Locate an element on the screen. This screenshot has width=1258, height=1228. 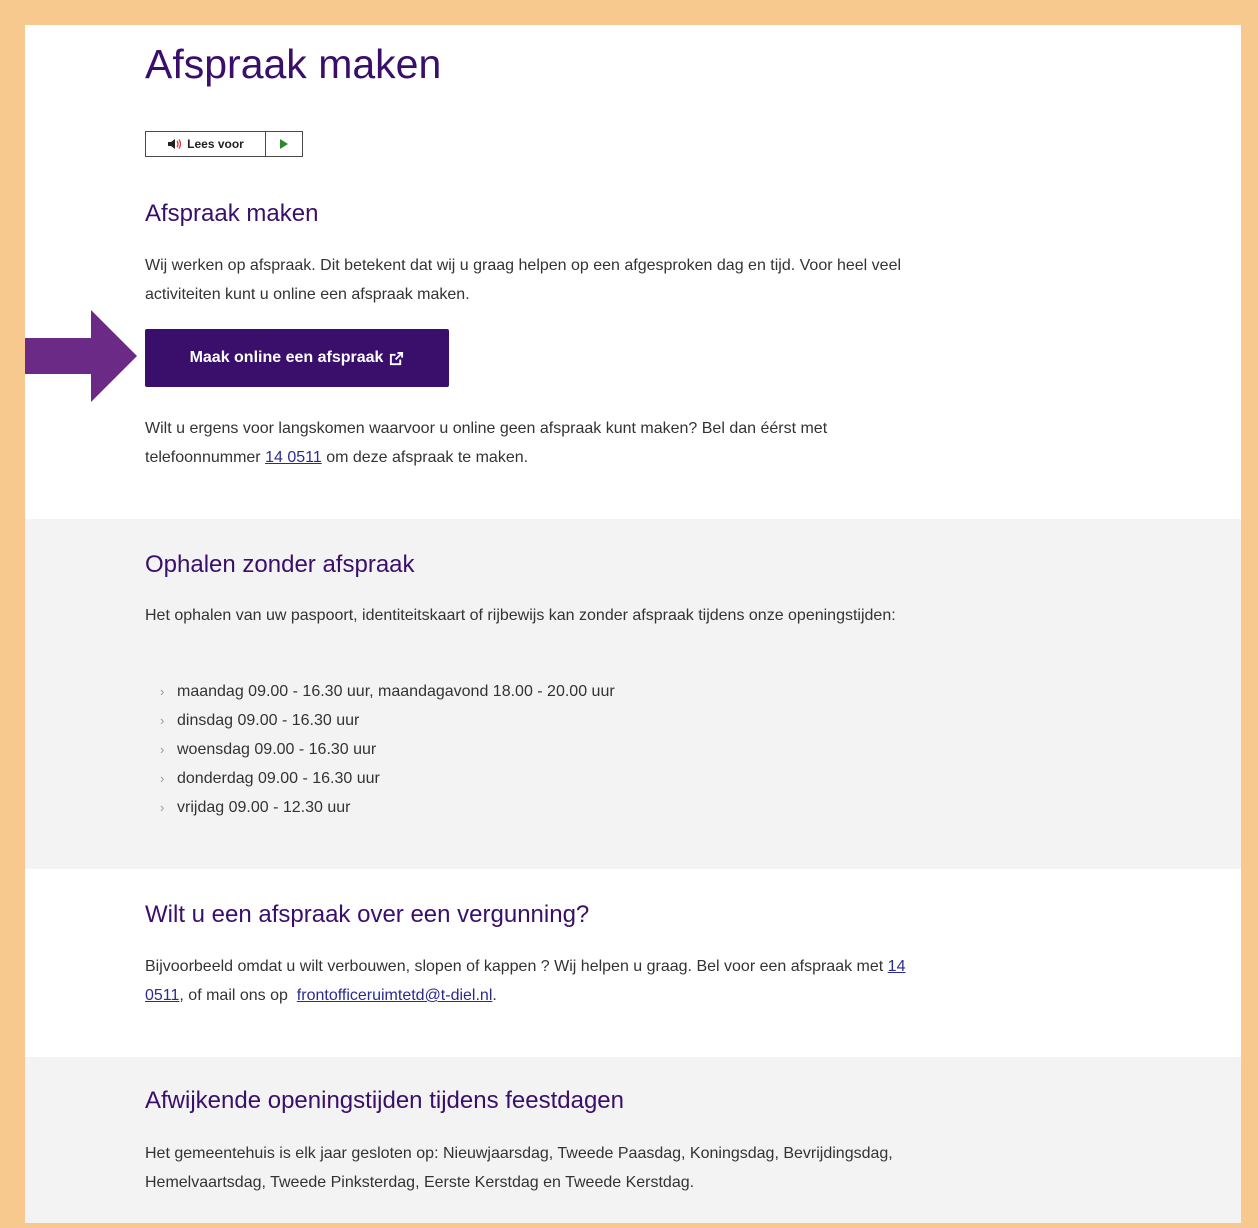
phone-text-after: om deze afspraak te maken. is located at coordinates (427, 457).